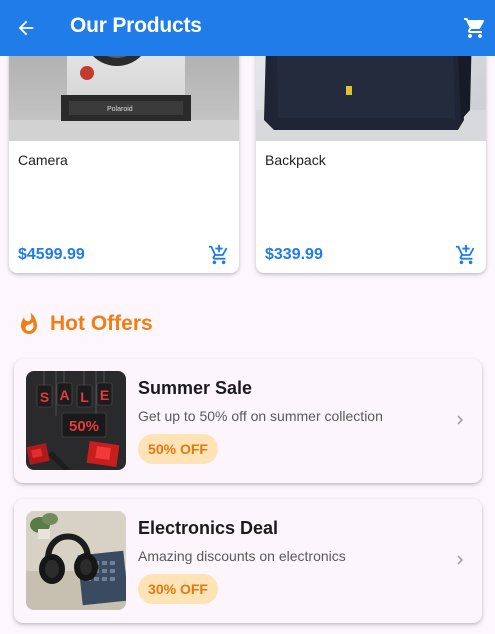  What do you see at coordinates (195, 388) in the screenshot?
I see `offer-title: Summer Sale` at bounding box center [195, 388].